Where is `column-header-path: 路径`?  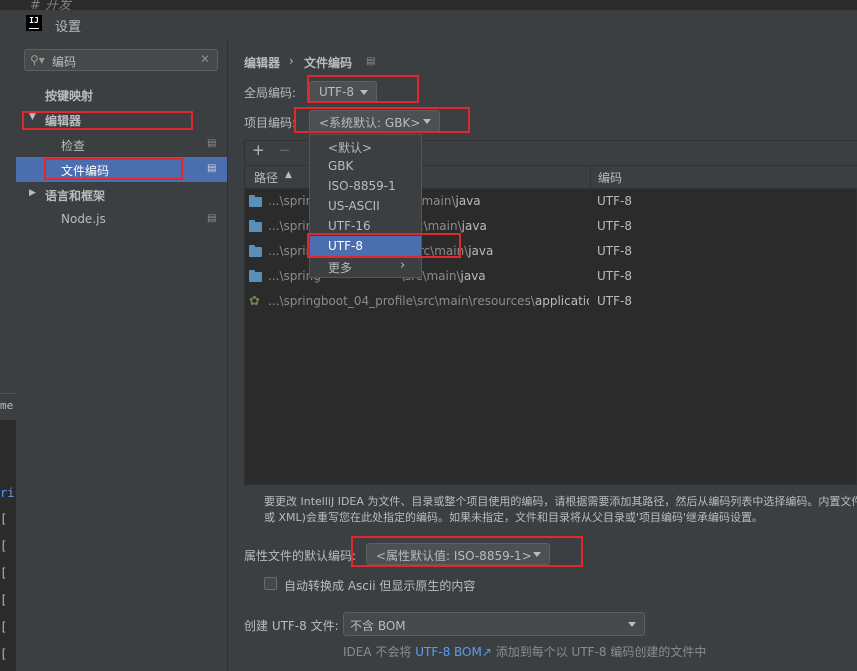
column-header-path: 路径 is located at coordinates (266, 177).